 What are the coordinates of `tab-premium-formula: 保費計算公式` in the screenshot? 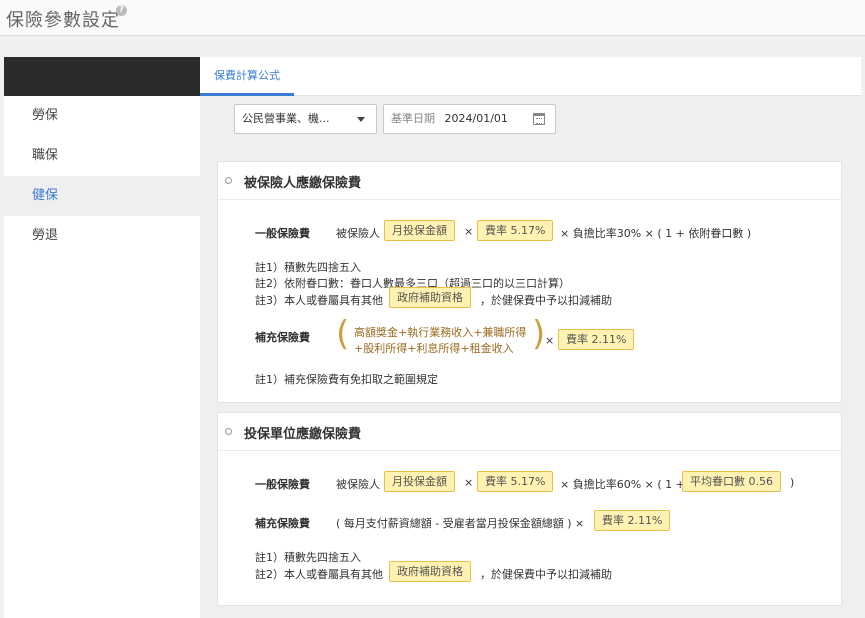 It's located at (247, 76).